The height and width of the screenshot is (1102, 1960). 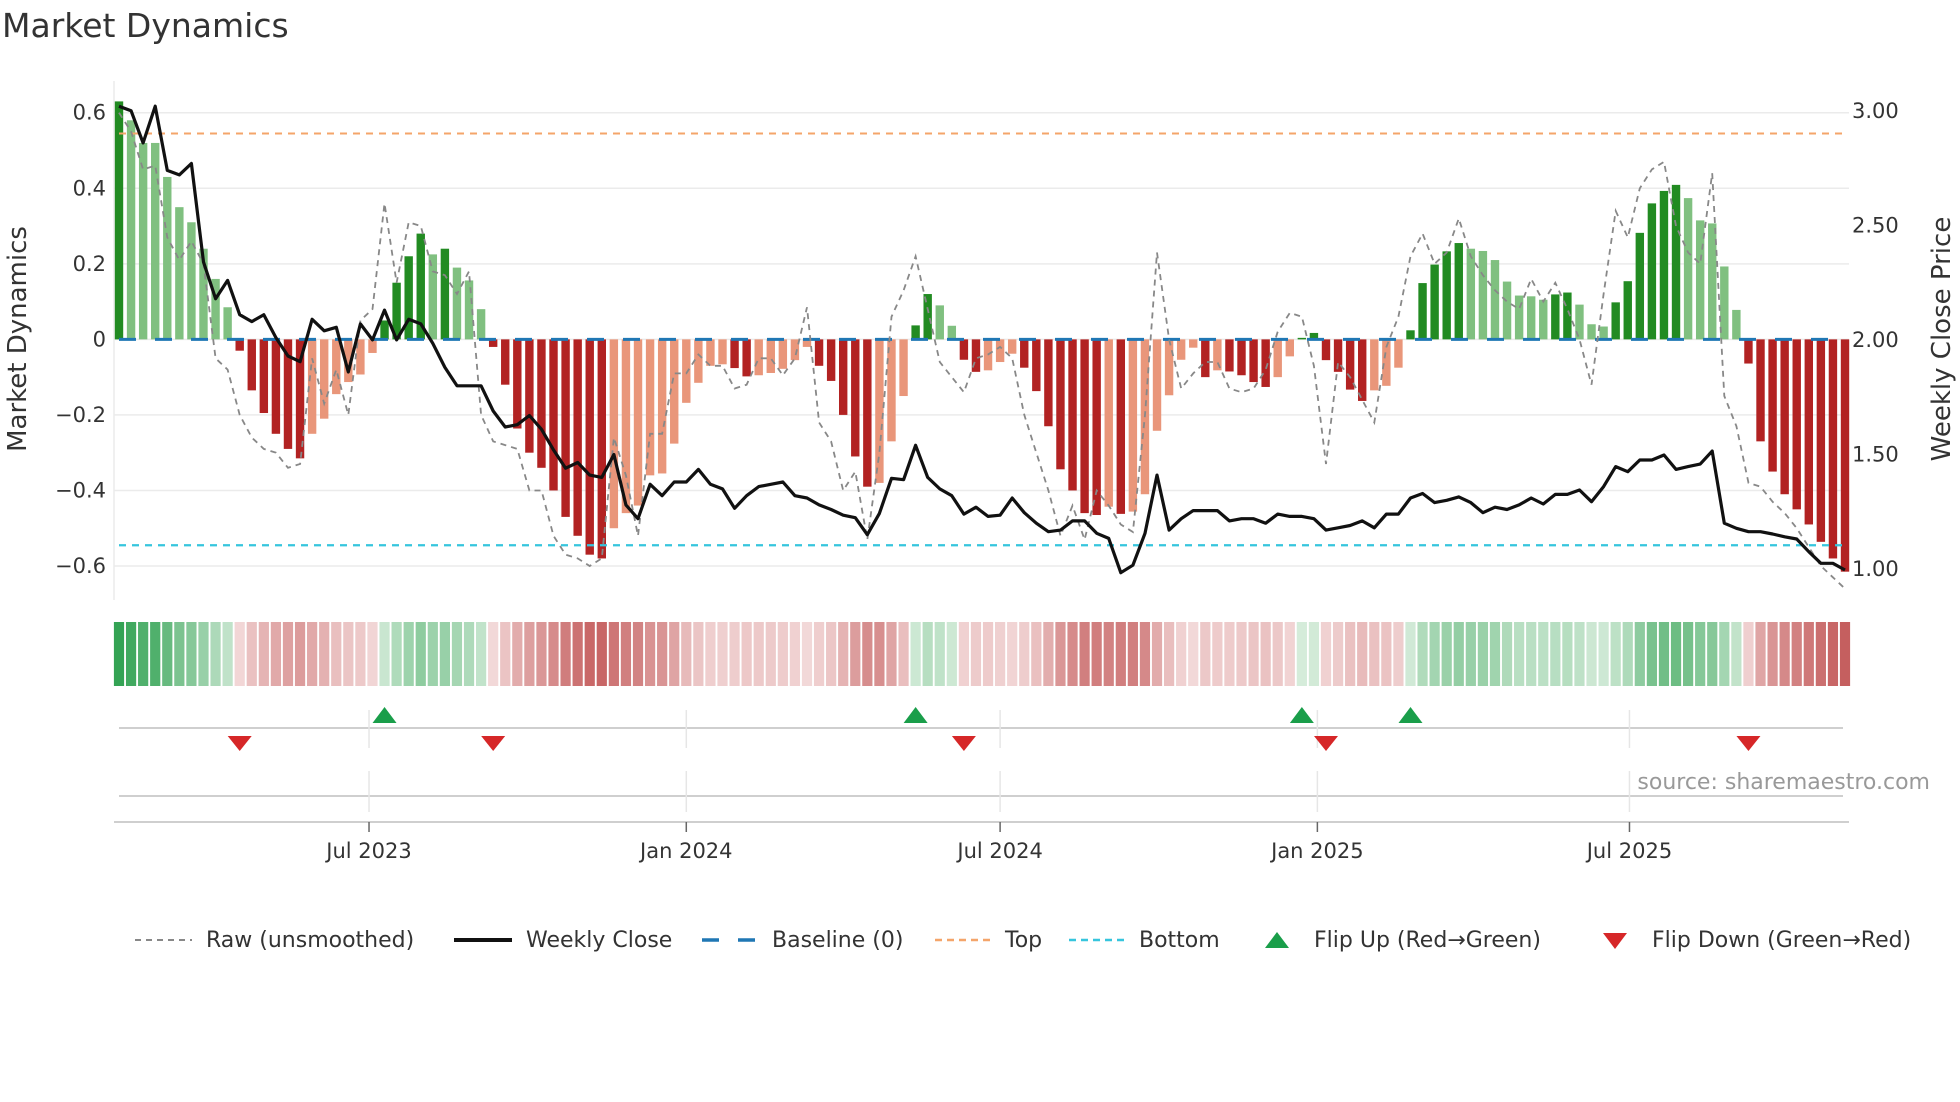 What do you see at coordinates (483, 940) in the screenshot?
I see `solid-line-icon` at bounding box center [483, 940].